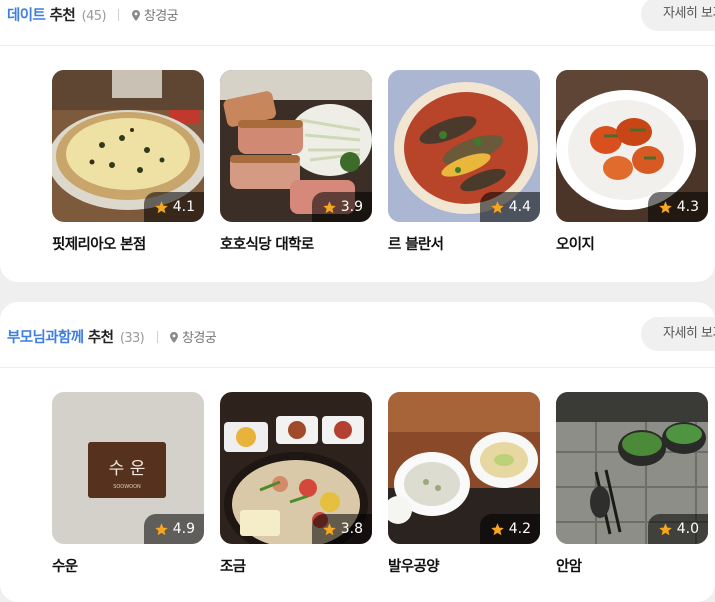 This screenshot has width=715, height=602. I want to click on place-name: 르 블란서, so click(416, 245).